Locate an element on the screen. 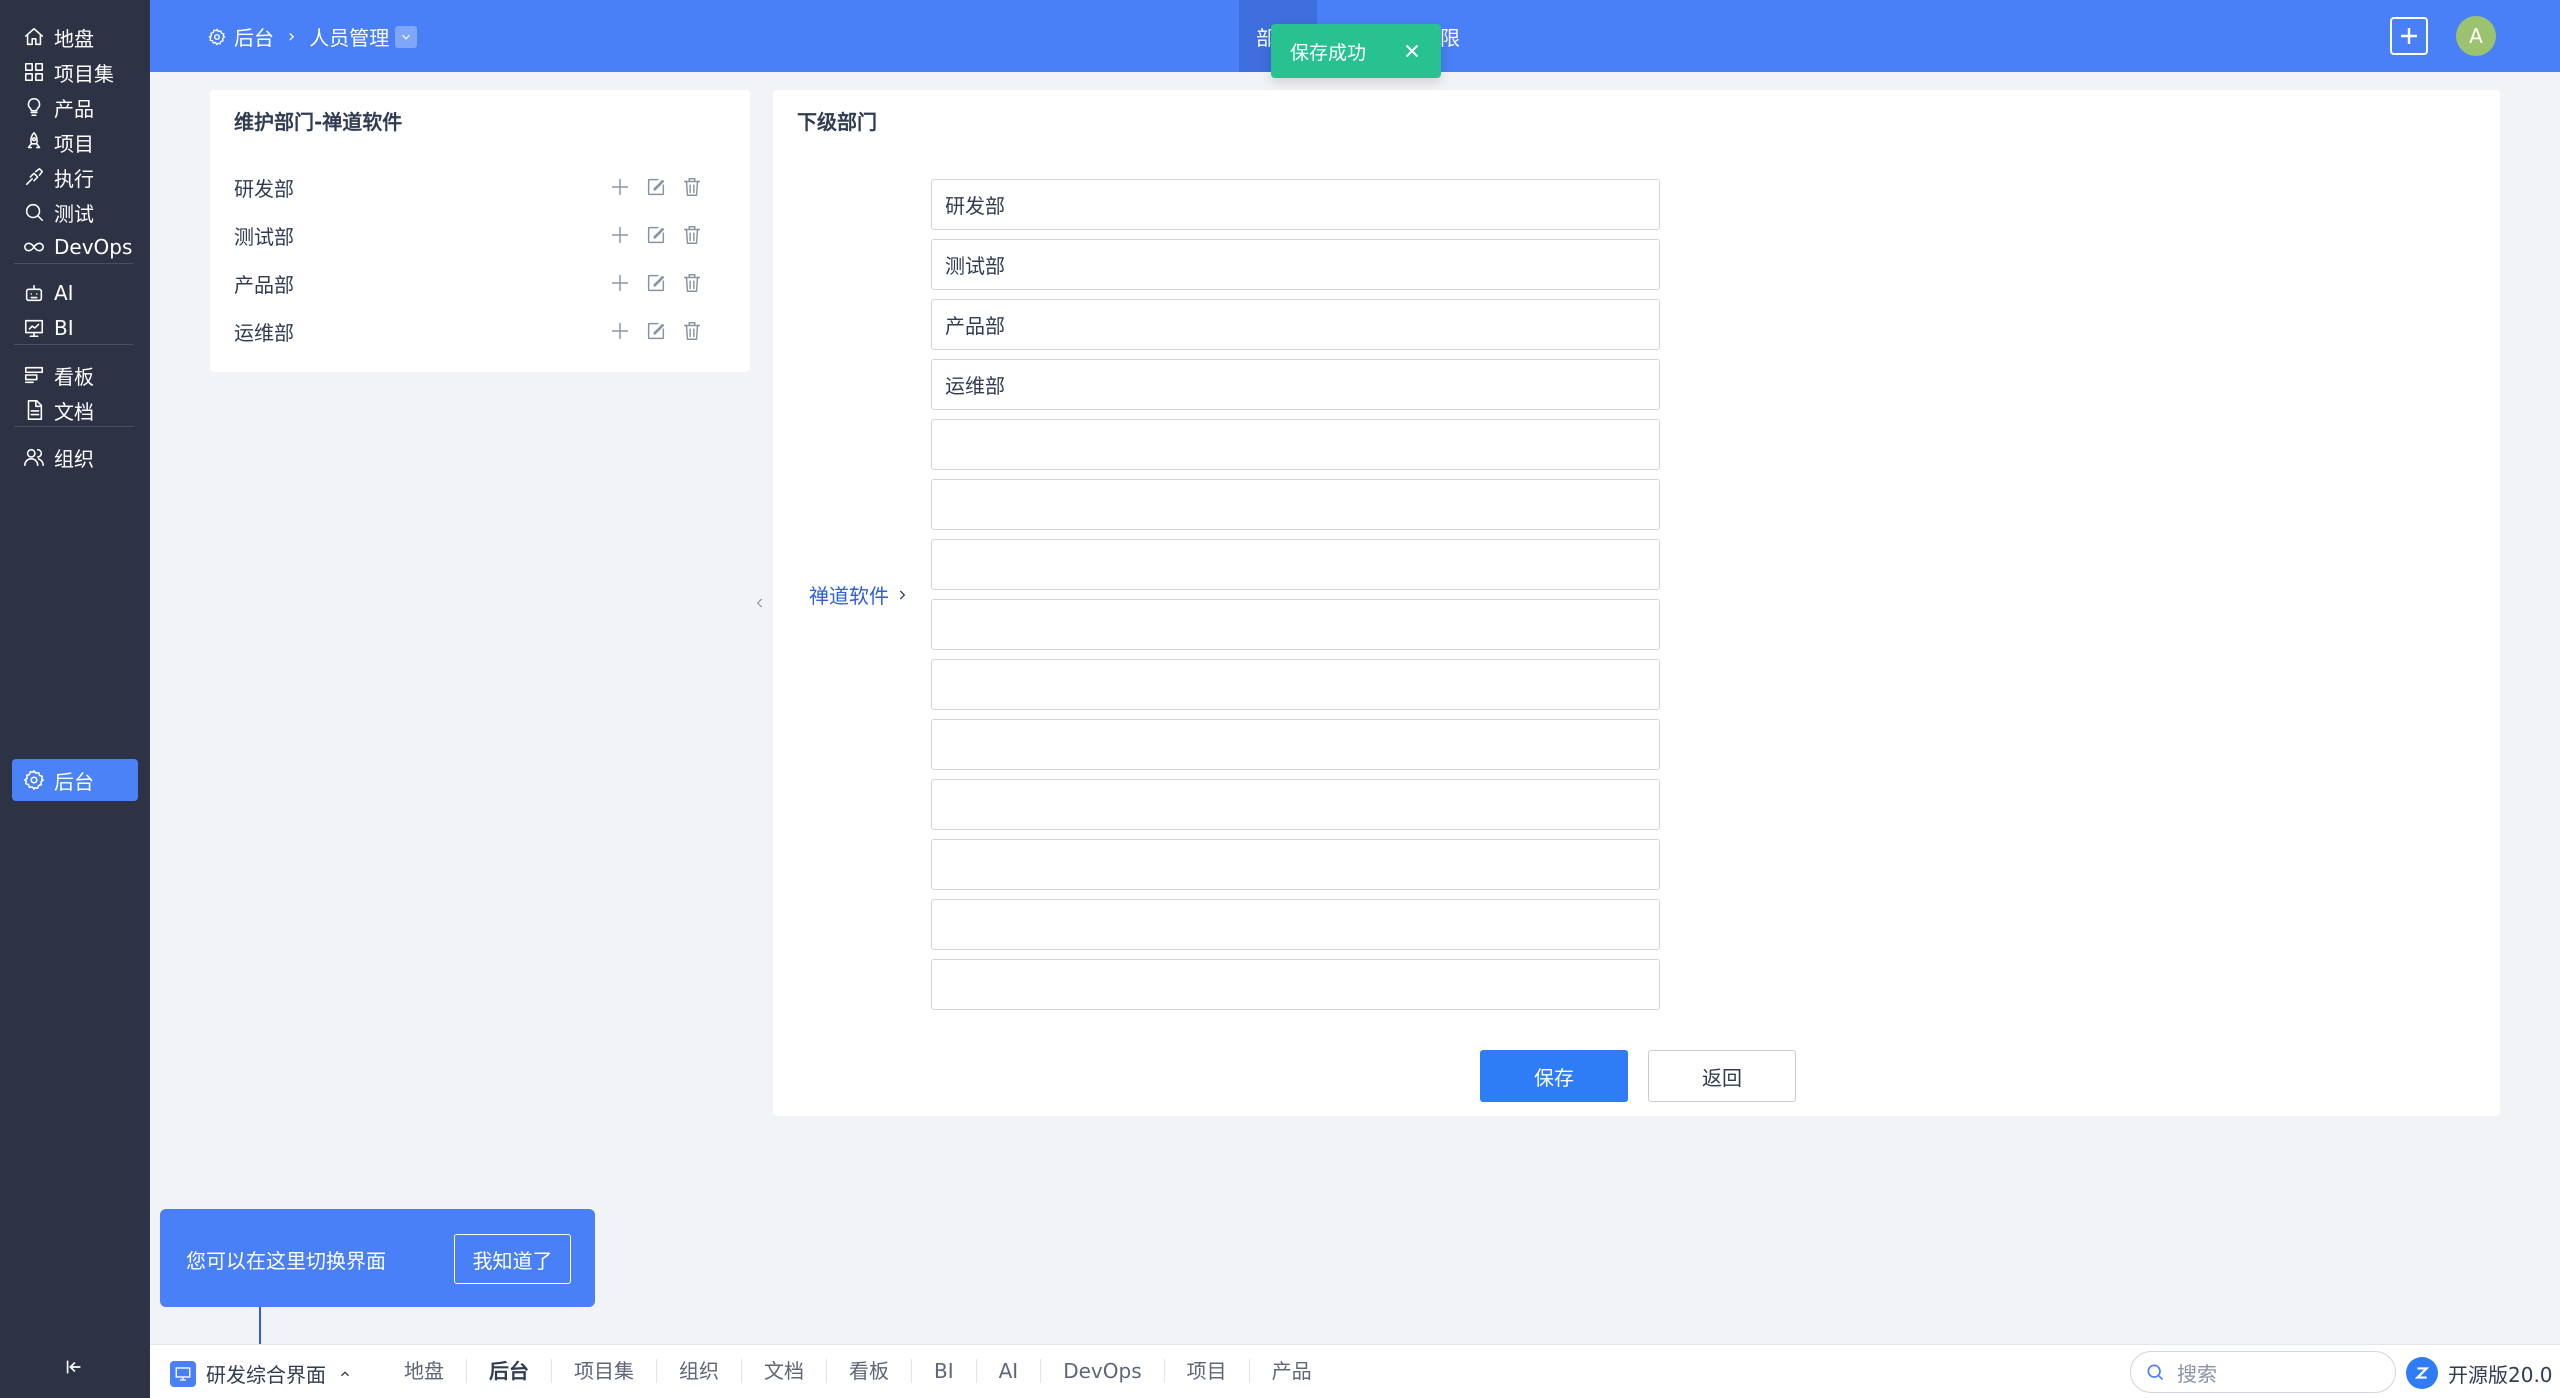  ui-switcher: 研发综合界面 is located at coordinates (261, 1373).